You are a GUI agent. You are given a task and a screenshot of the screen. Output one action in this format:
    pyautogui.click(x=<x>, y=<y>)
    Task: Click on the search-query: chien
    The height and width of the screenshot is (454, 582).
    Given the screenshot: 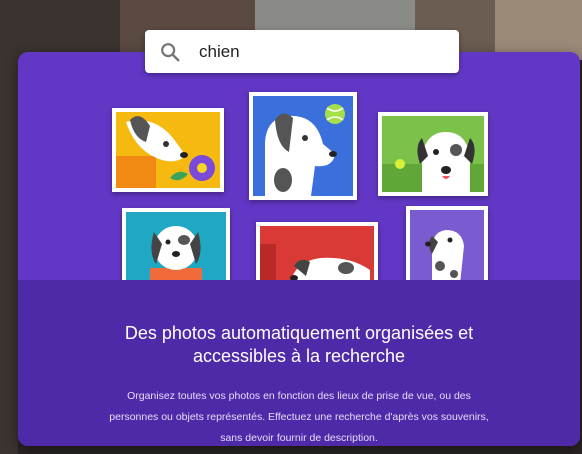 What is the action you would take?
    pyautogui.click(x=219, y=52)
    